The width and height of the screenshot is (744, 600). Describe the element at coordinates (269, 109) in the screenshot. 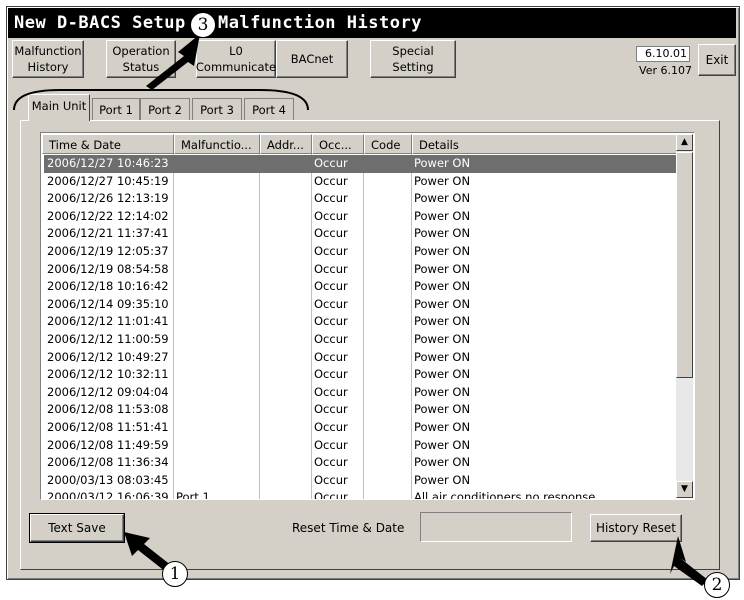

I see `tab-port-4: Port 4` at that location.